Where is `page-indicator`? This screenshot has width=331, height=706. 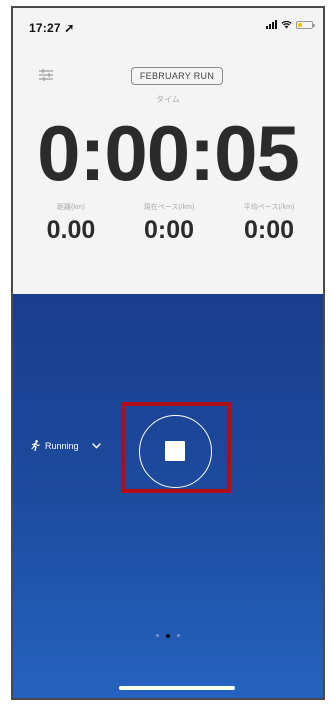
page-indicator is located at coordinates (168, 635).